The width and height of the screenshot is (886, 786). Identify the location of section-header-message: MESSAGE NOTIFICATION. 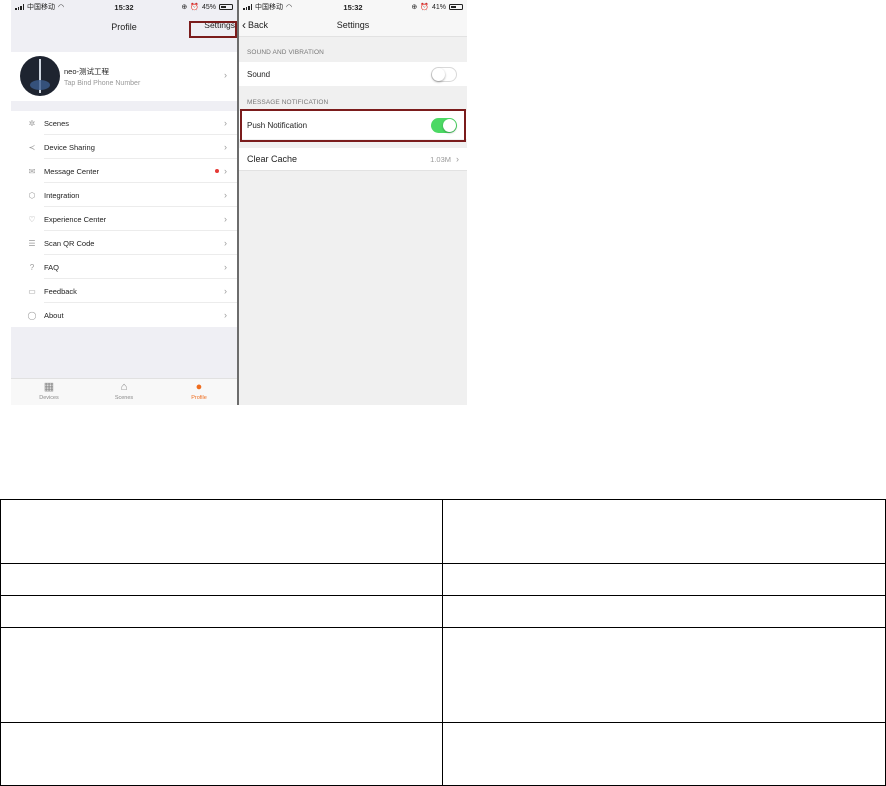
(288, 102).